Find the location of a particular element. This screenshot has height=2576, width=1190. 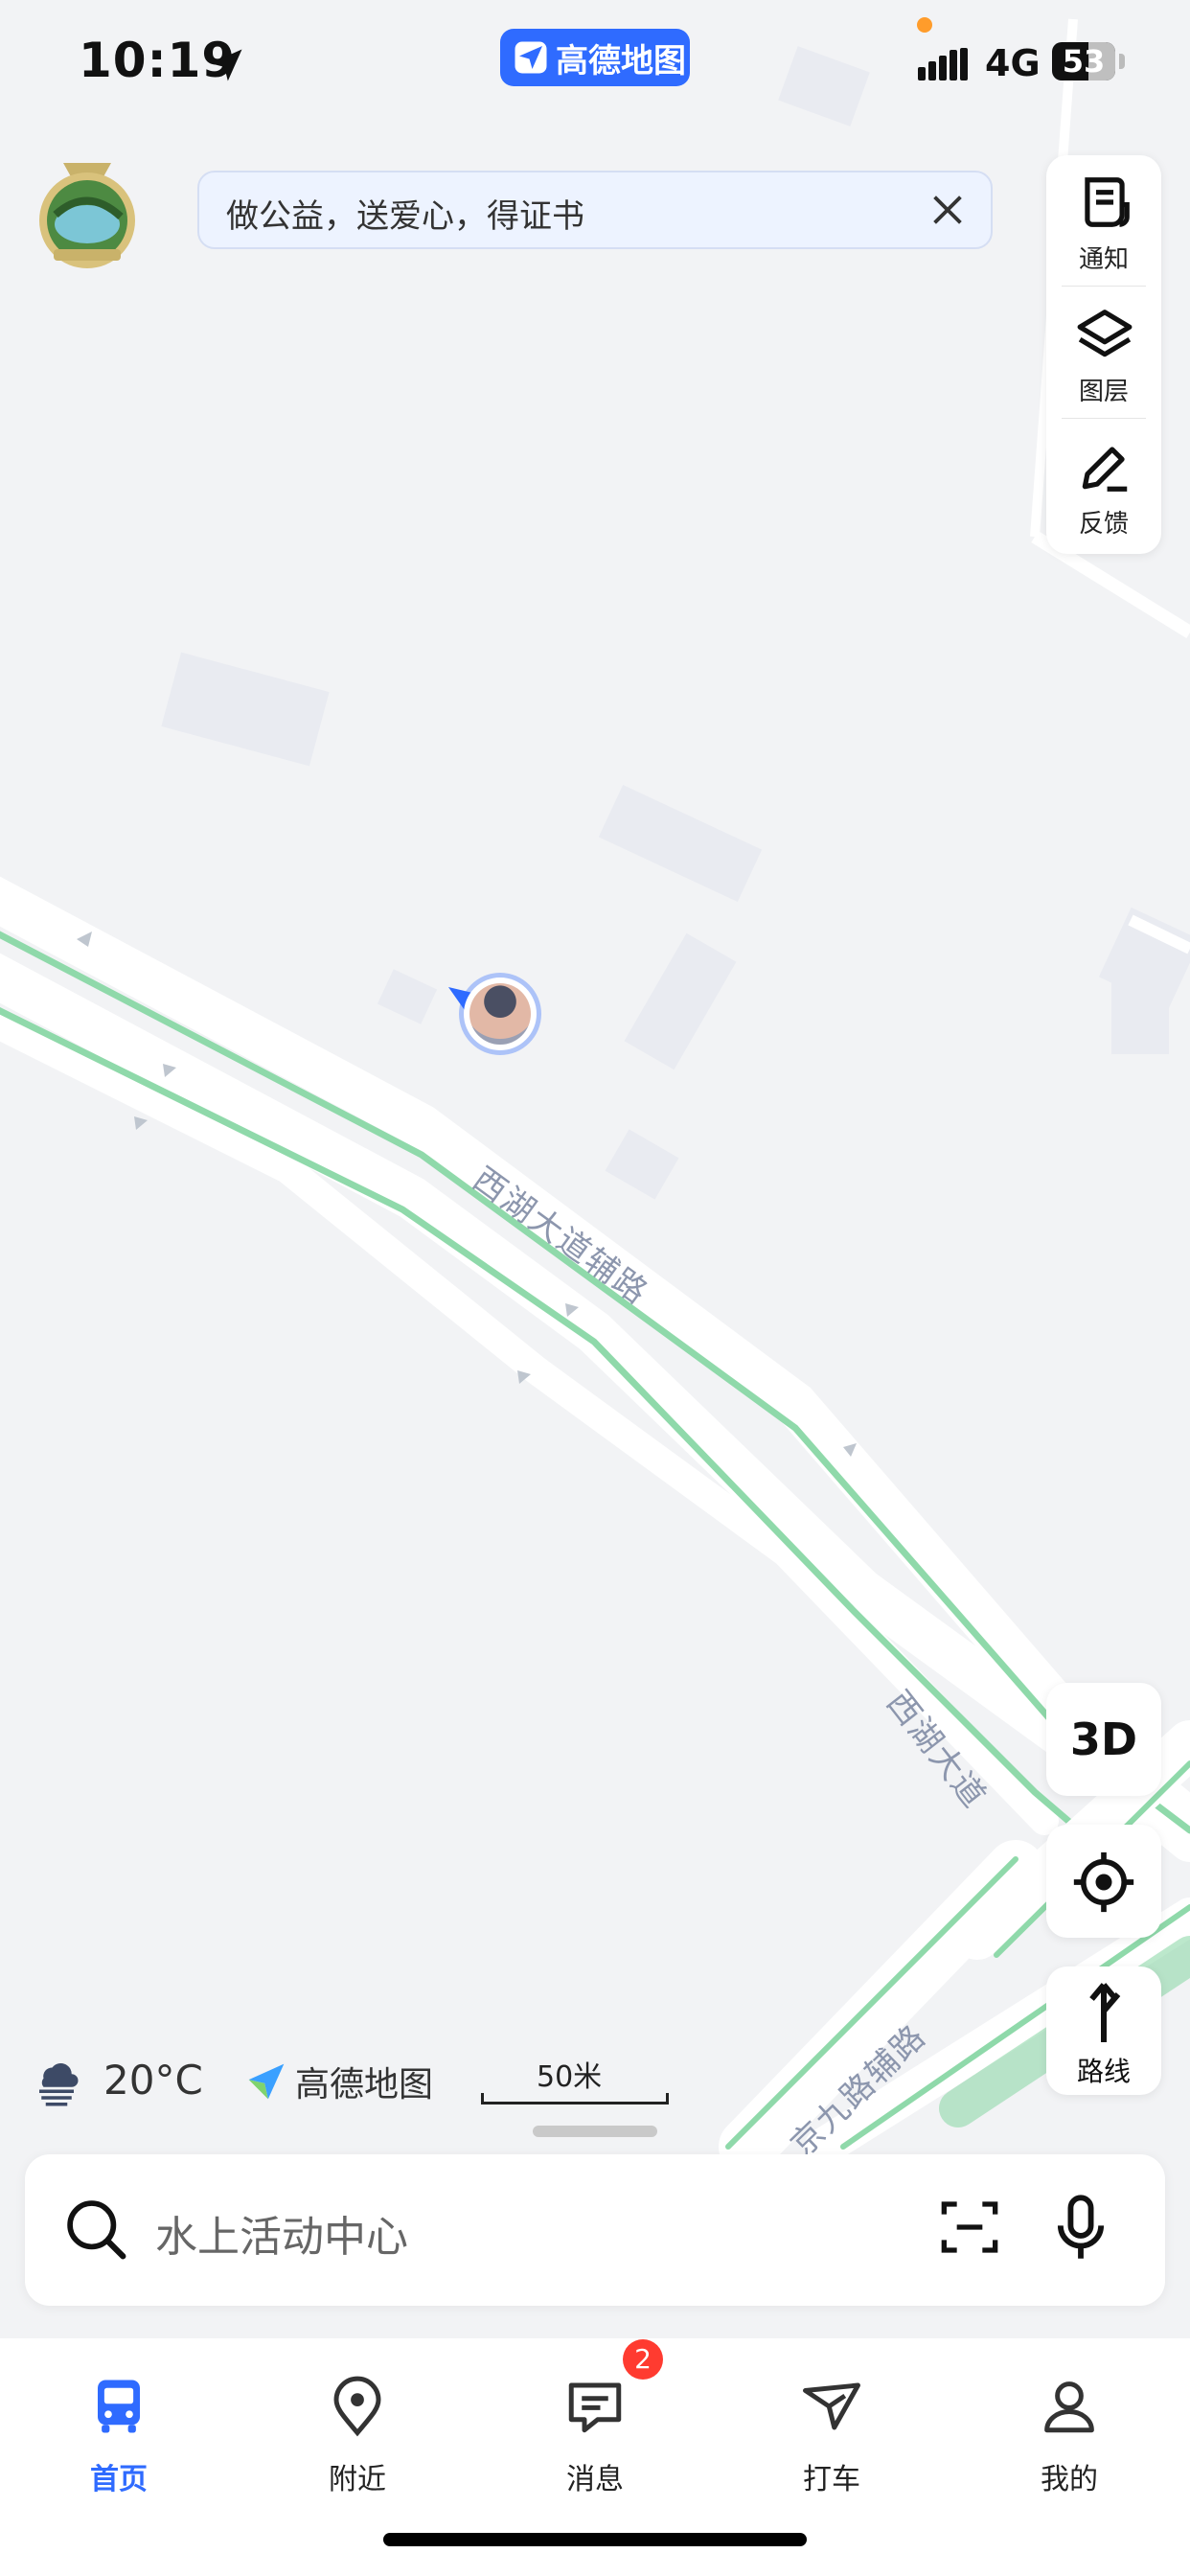

message-count-badge: 2 is located at coordinates (643, 2359).